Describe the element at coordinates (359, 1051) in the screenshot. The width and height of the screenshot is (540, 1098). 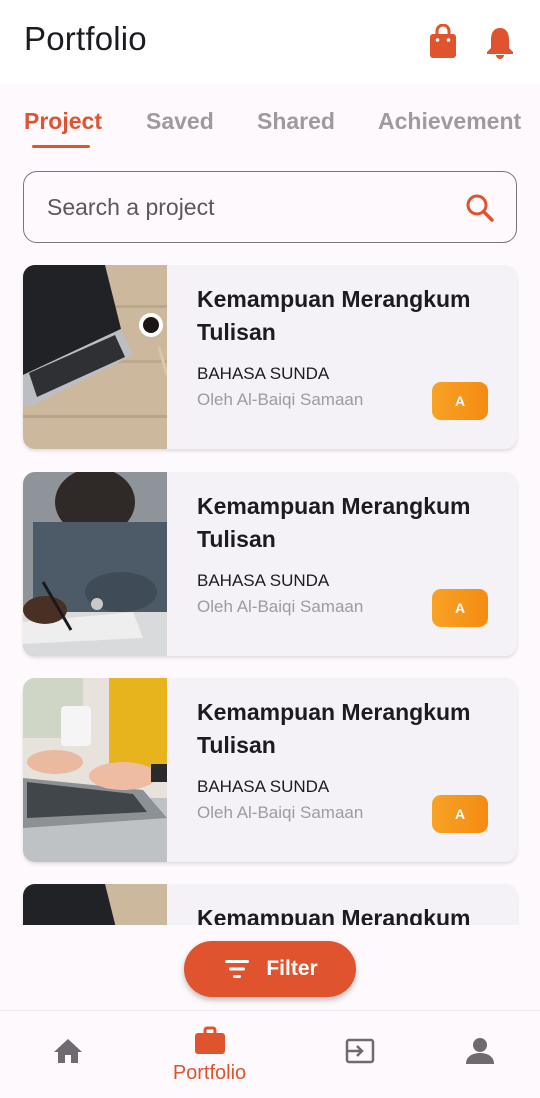
I see `input-icon` at that location.